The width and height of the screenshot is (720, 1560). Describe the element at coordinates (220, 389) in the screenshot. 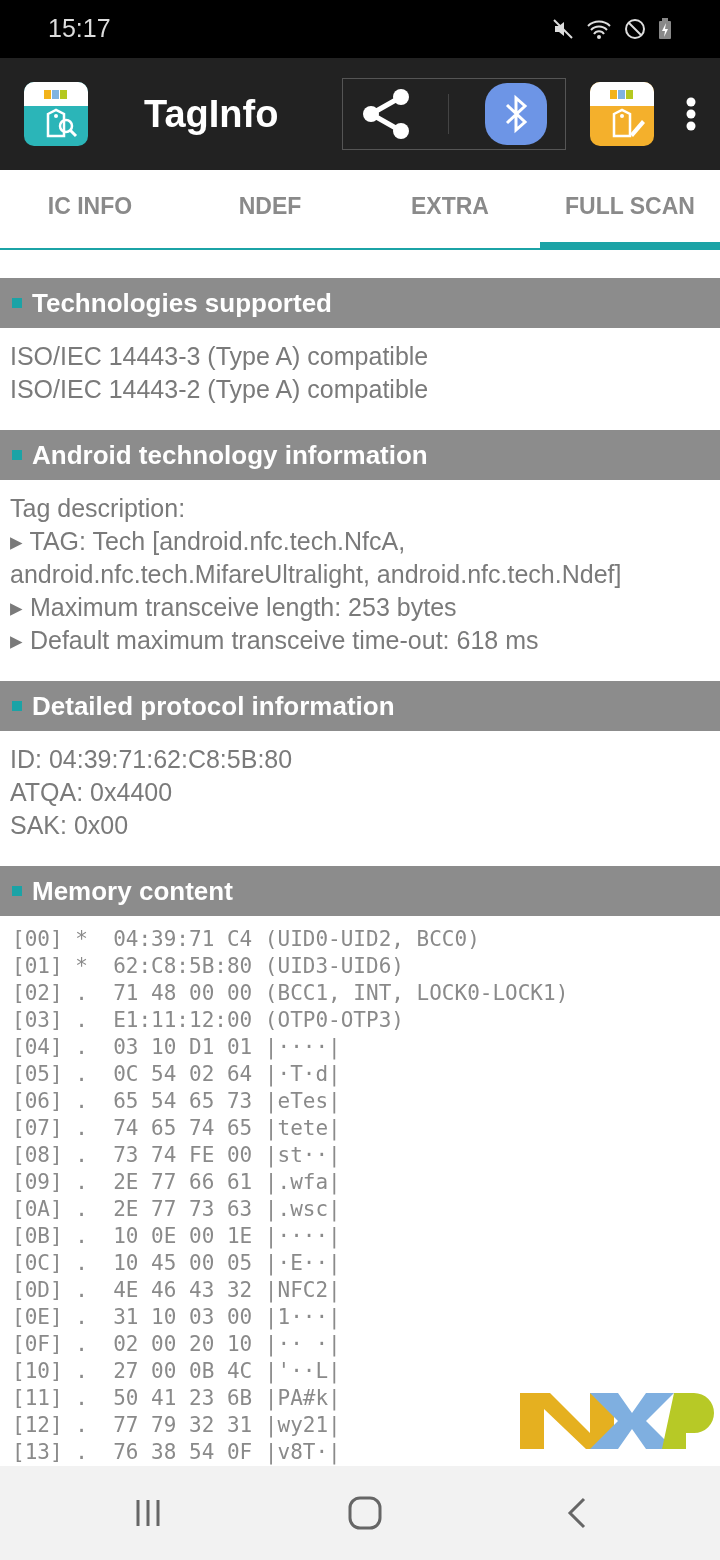

I see `info-line: ISO/IEC 14443-2 (Type A) compatible` at that location.